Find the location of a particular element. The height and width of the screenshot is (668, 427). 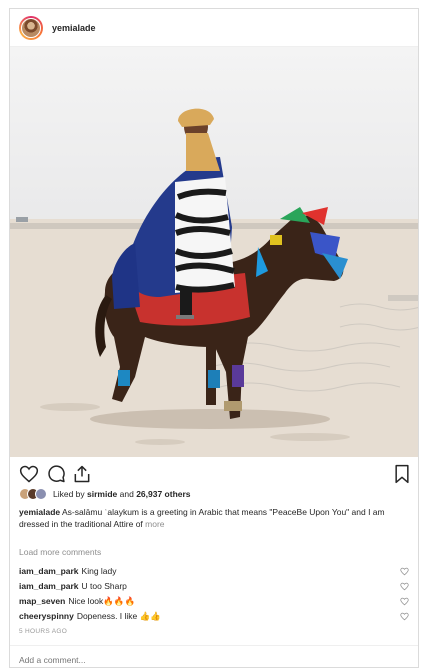

comment-username: cheeryspinny is located at coordinates (46, 616).